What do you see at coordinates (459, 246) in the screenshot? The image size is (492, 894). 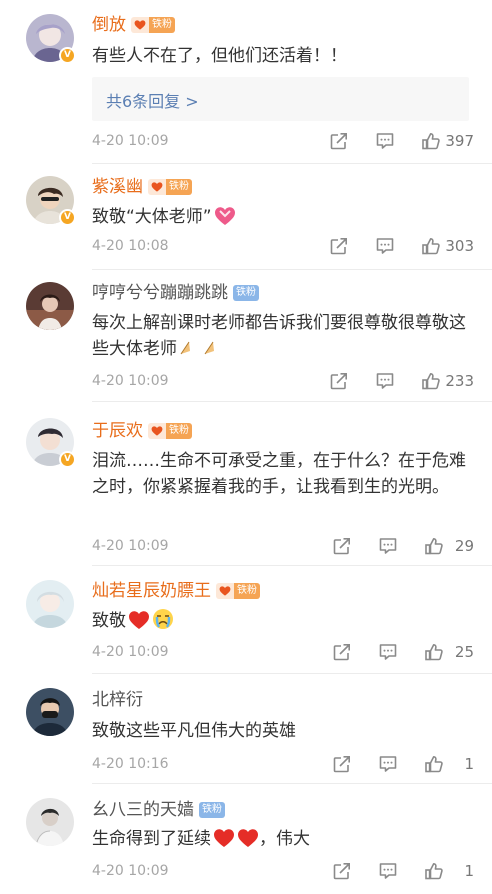 I see `like-count: 303` at bounding box center [459, 246].